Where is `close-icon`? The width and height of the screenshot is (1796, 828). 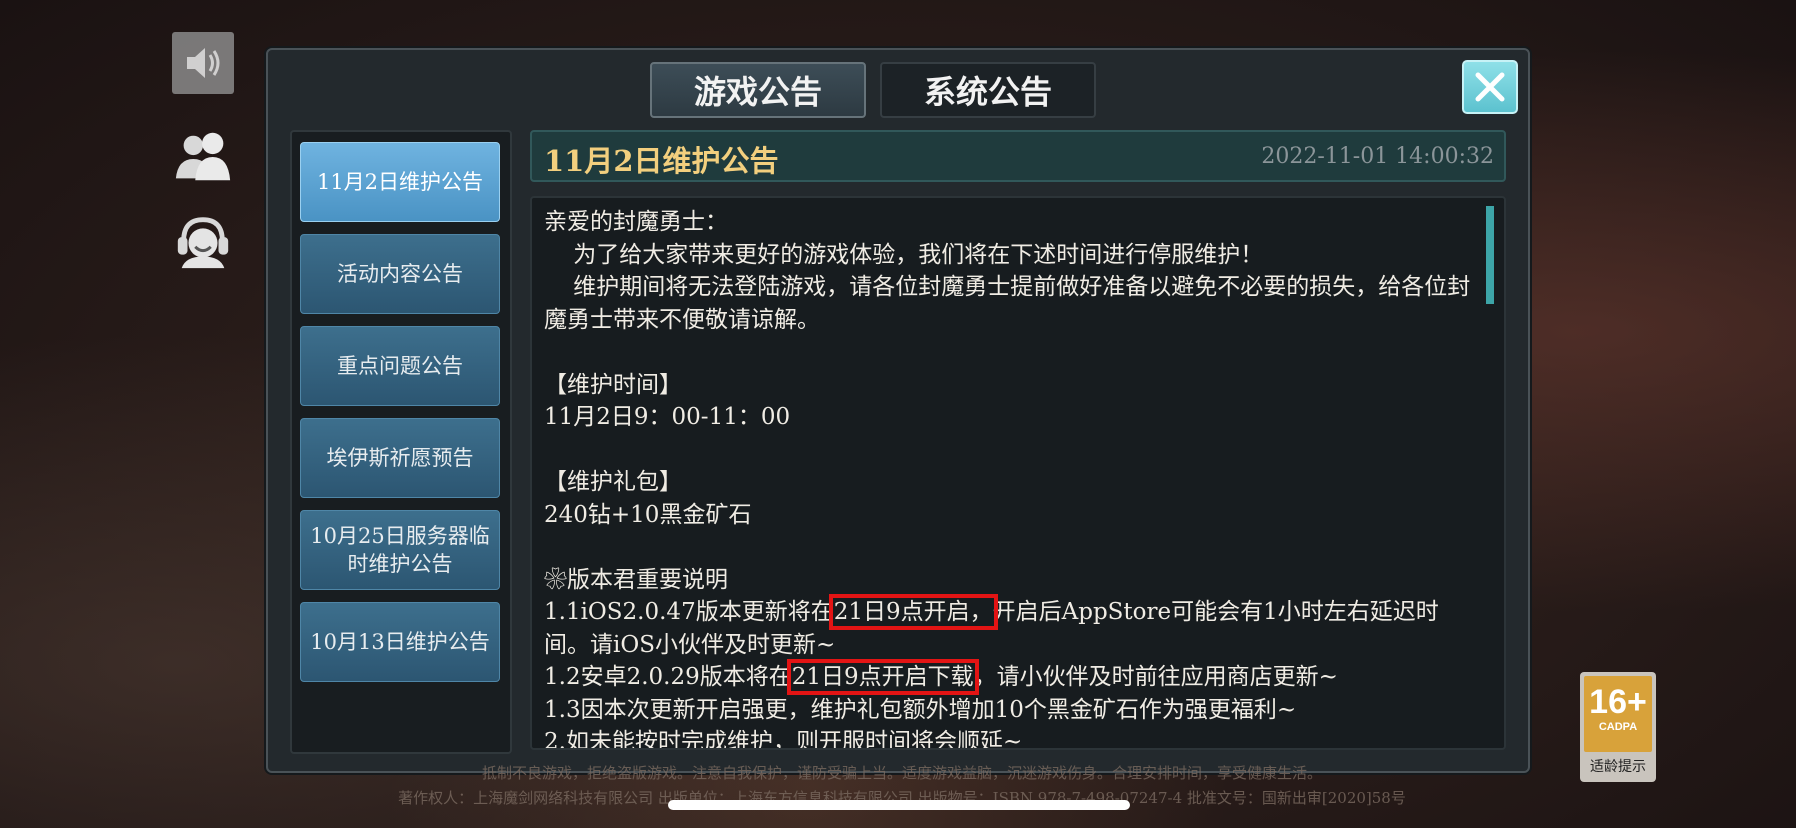 close-icon is located at coordinates (1490, 87).